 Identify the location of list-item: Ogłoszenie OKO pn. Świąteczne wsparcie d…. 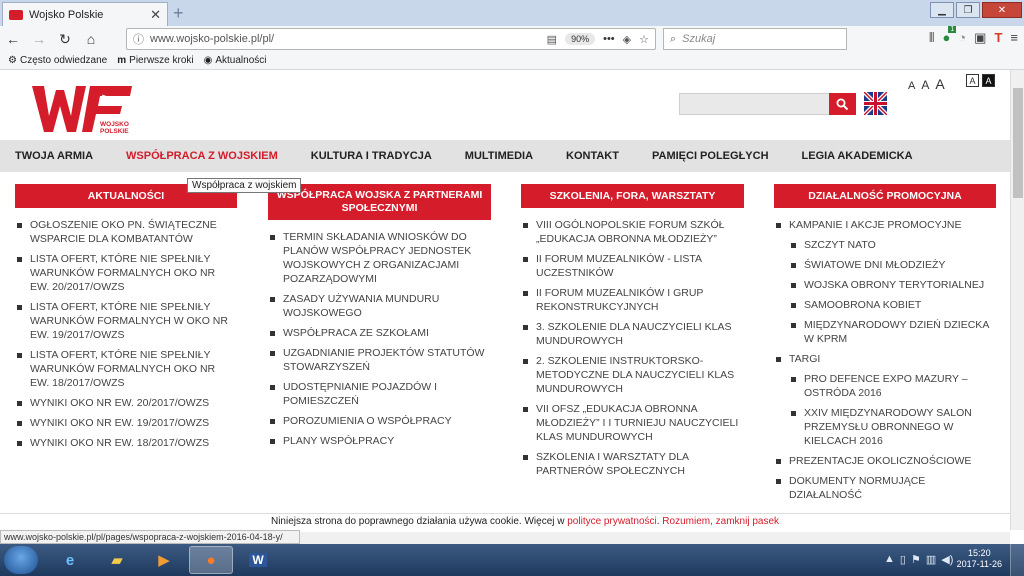
(126, 232).